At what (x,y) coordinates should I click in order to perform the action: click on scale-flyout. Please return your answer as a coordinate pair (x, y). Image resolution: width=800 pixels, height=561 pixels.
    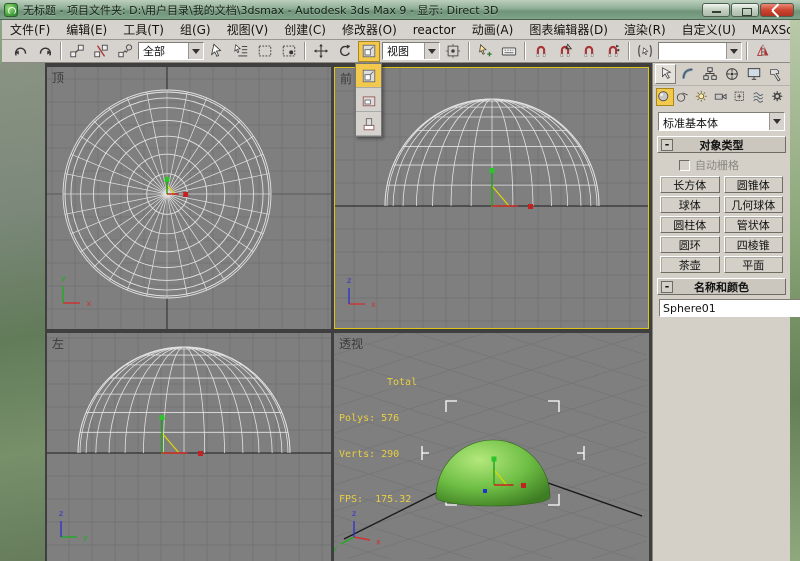
    Looking at the image, I should click on (368, 100).